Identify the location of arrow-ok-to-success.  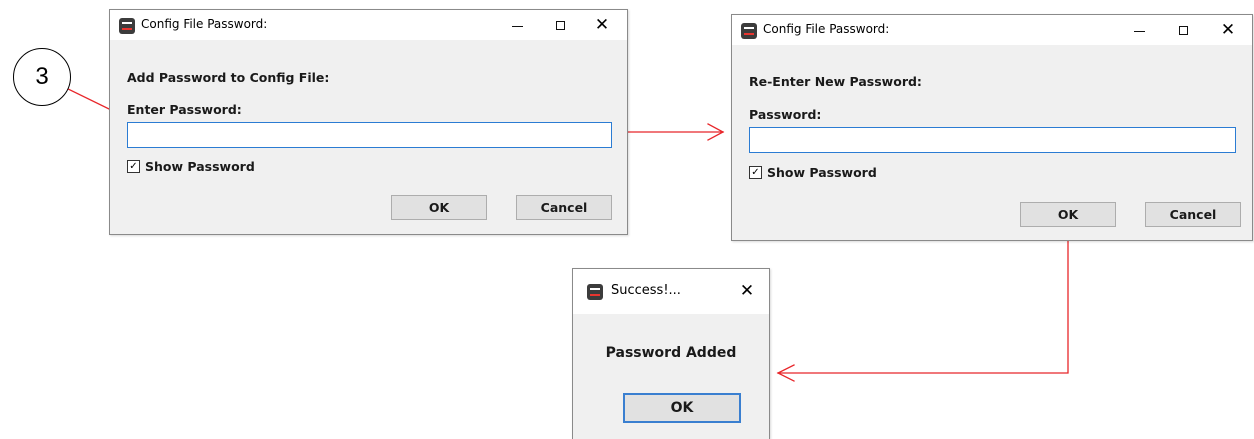
(923, 300).